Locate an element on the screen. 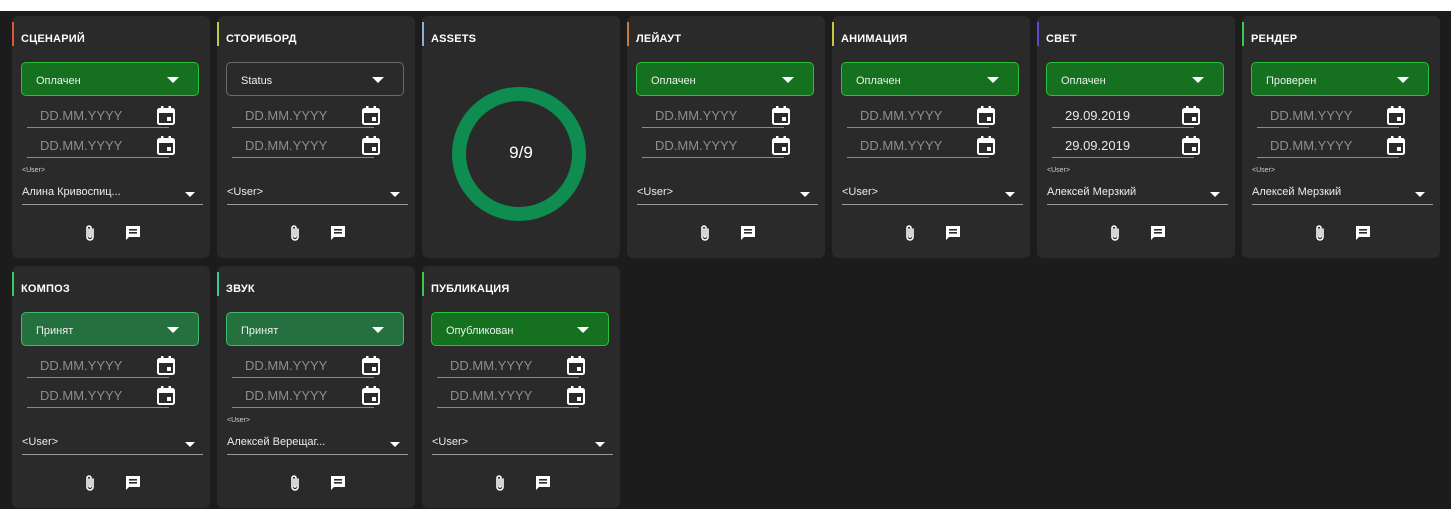 The image size is (1451, 509). start-date-field: 29.09.2019 is located at coordinates (1126, 115).